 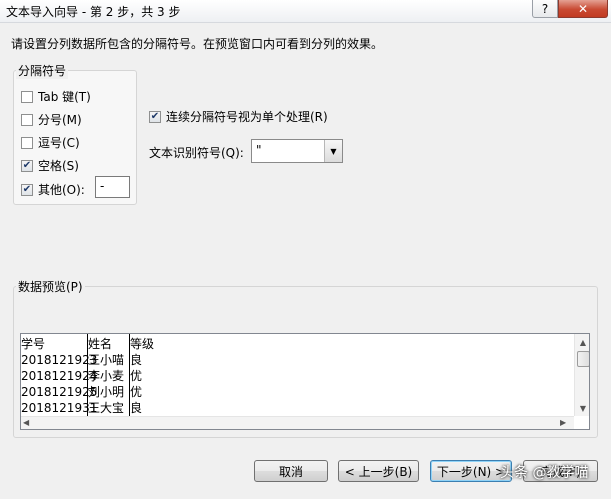 What do you see at coordinates (106, 392) in the screenshot?
I see `preview-cell: 刘小明` at bounding box center [106, 392].